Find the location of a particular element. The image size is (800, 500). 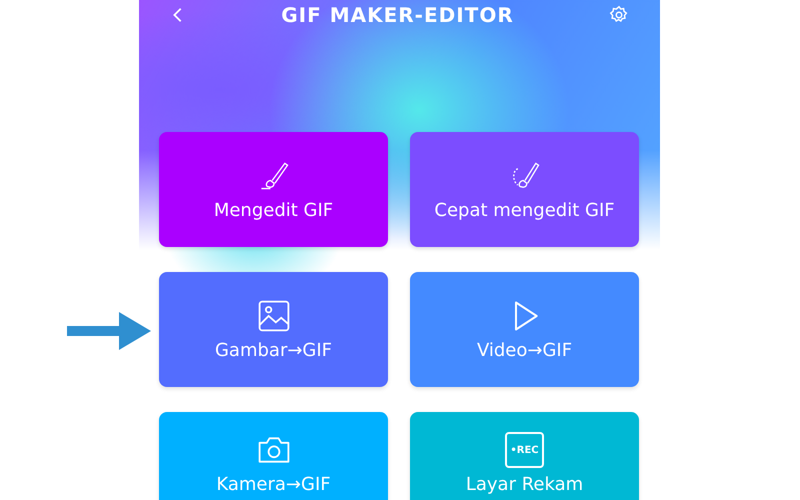

tool-tile: Mengedit GIF is located at coordinates (273, 189).